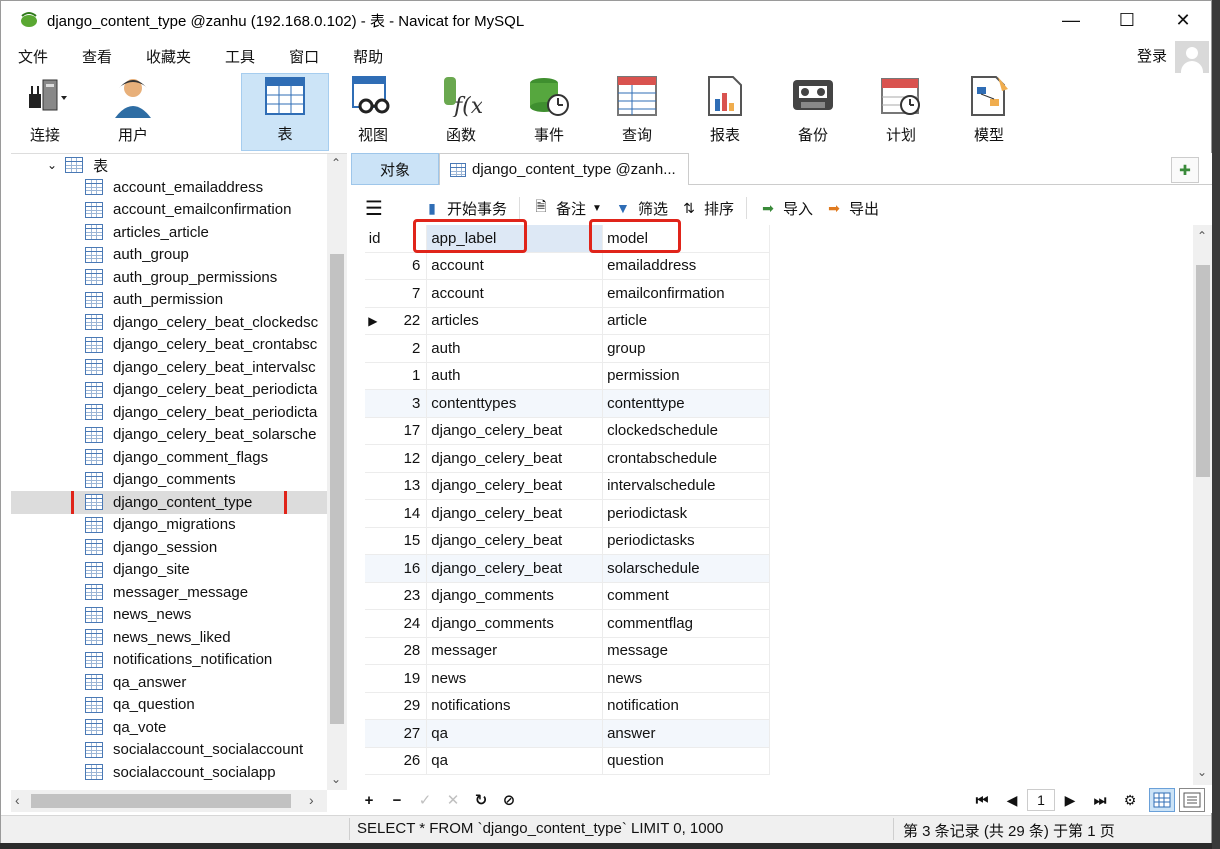  I want to click on table-row: 26 qa question, so click(567, 761).